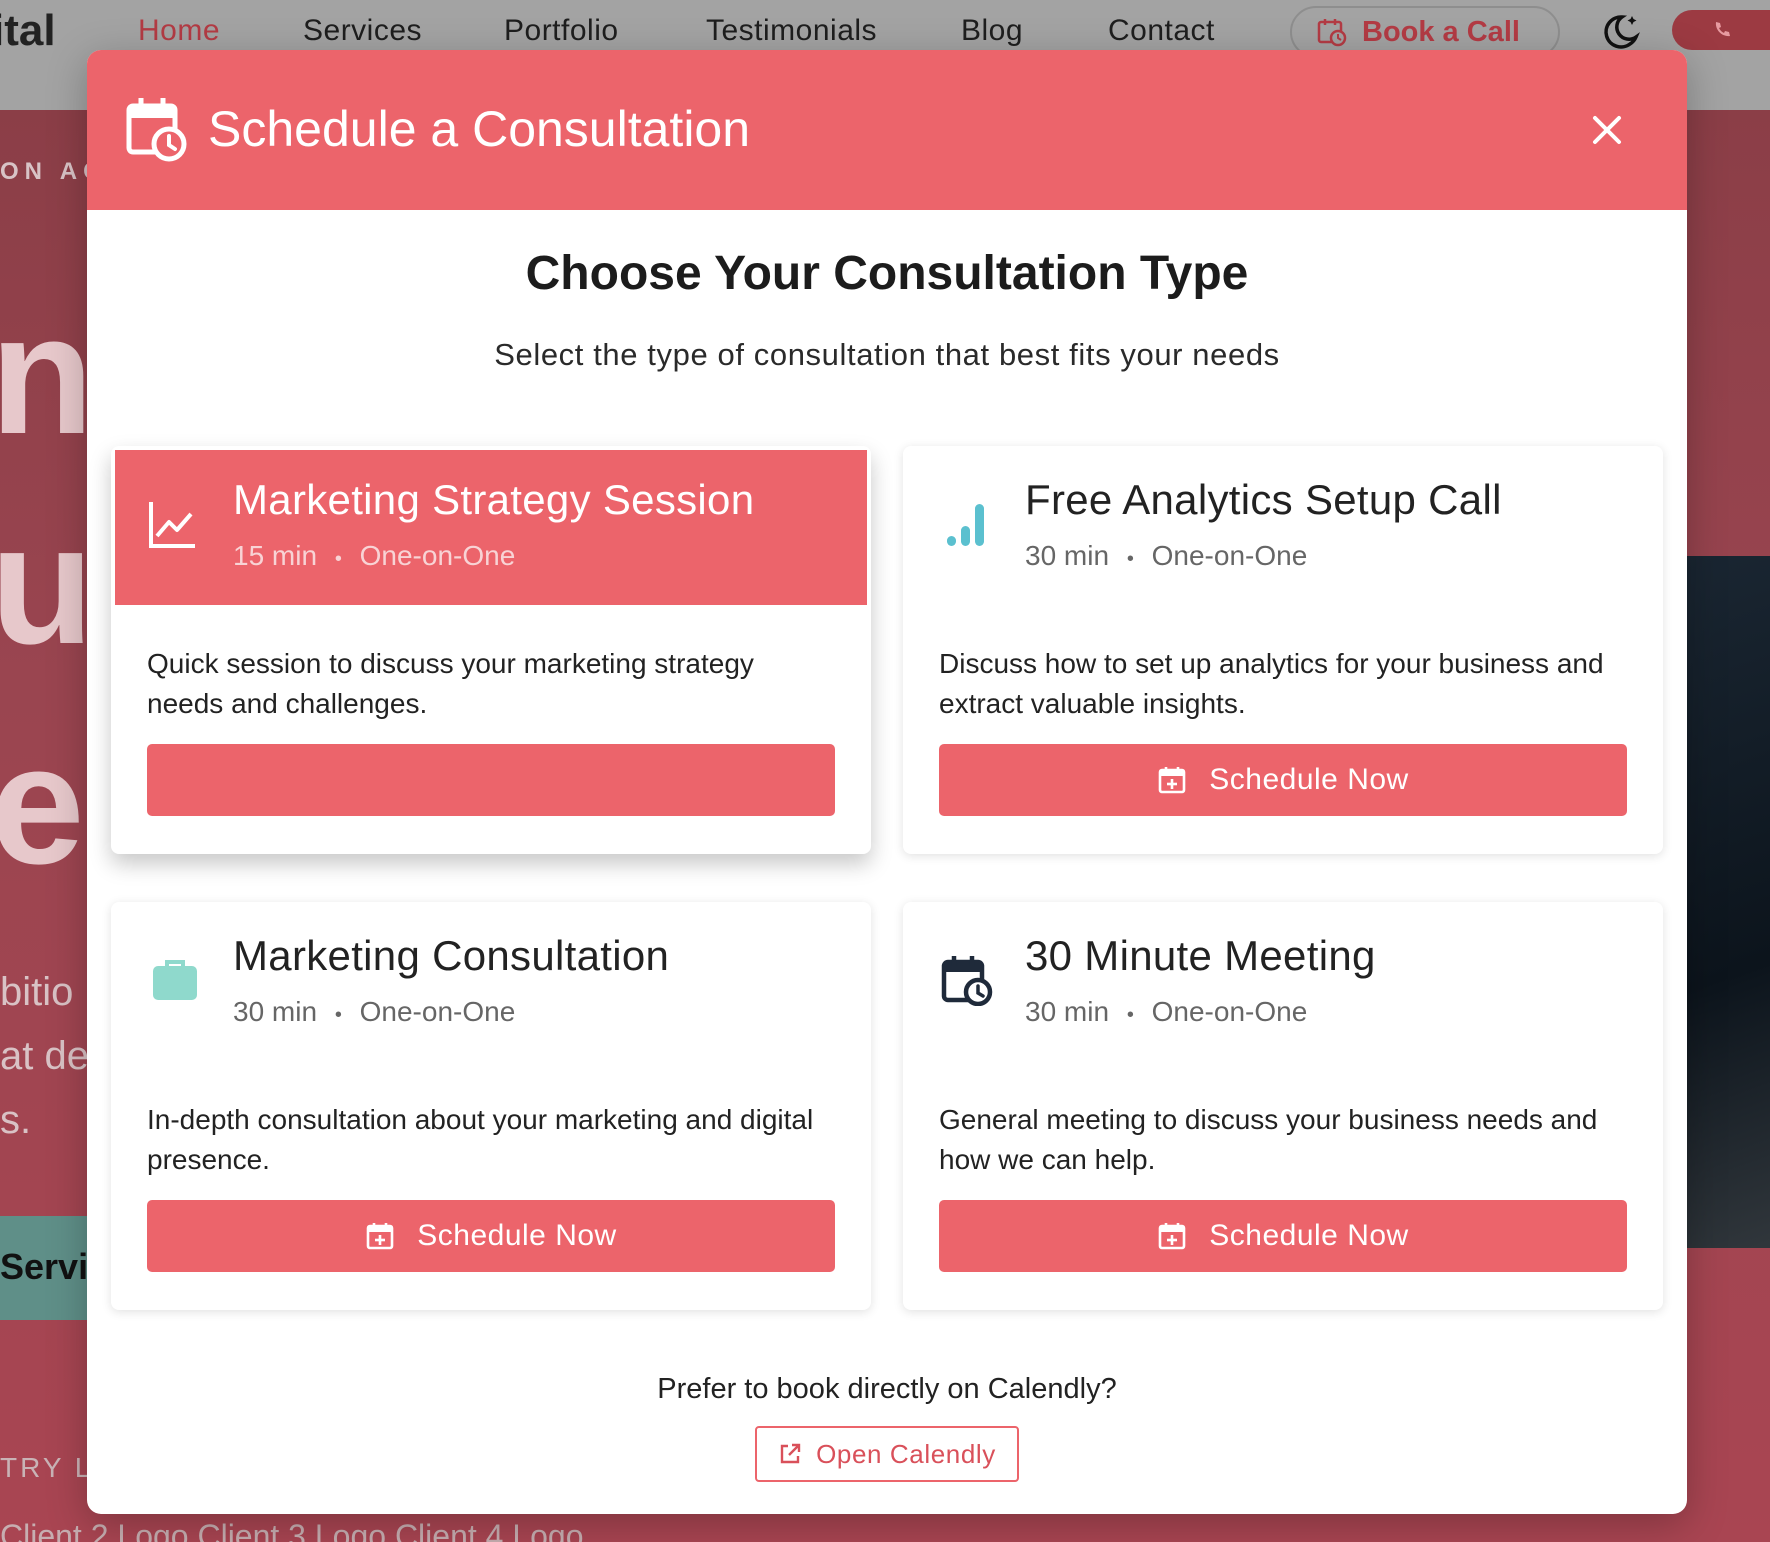 The height and width of the screenshot is (1542, 1770). I want to click on phone-icon, so click(1722, 29).